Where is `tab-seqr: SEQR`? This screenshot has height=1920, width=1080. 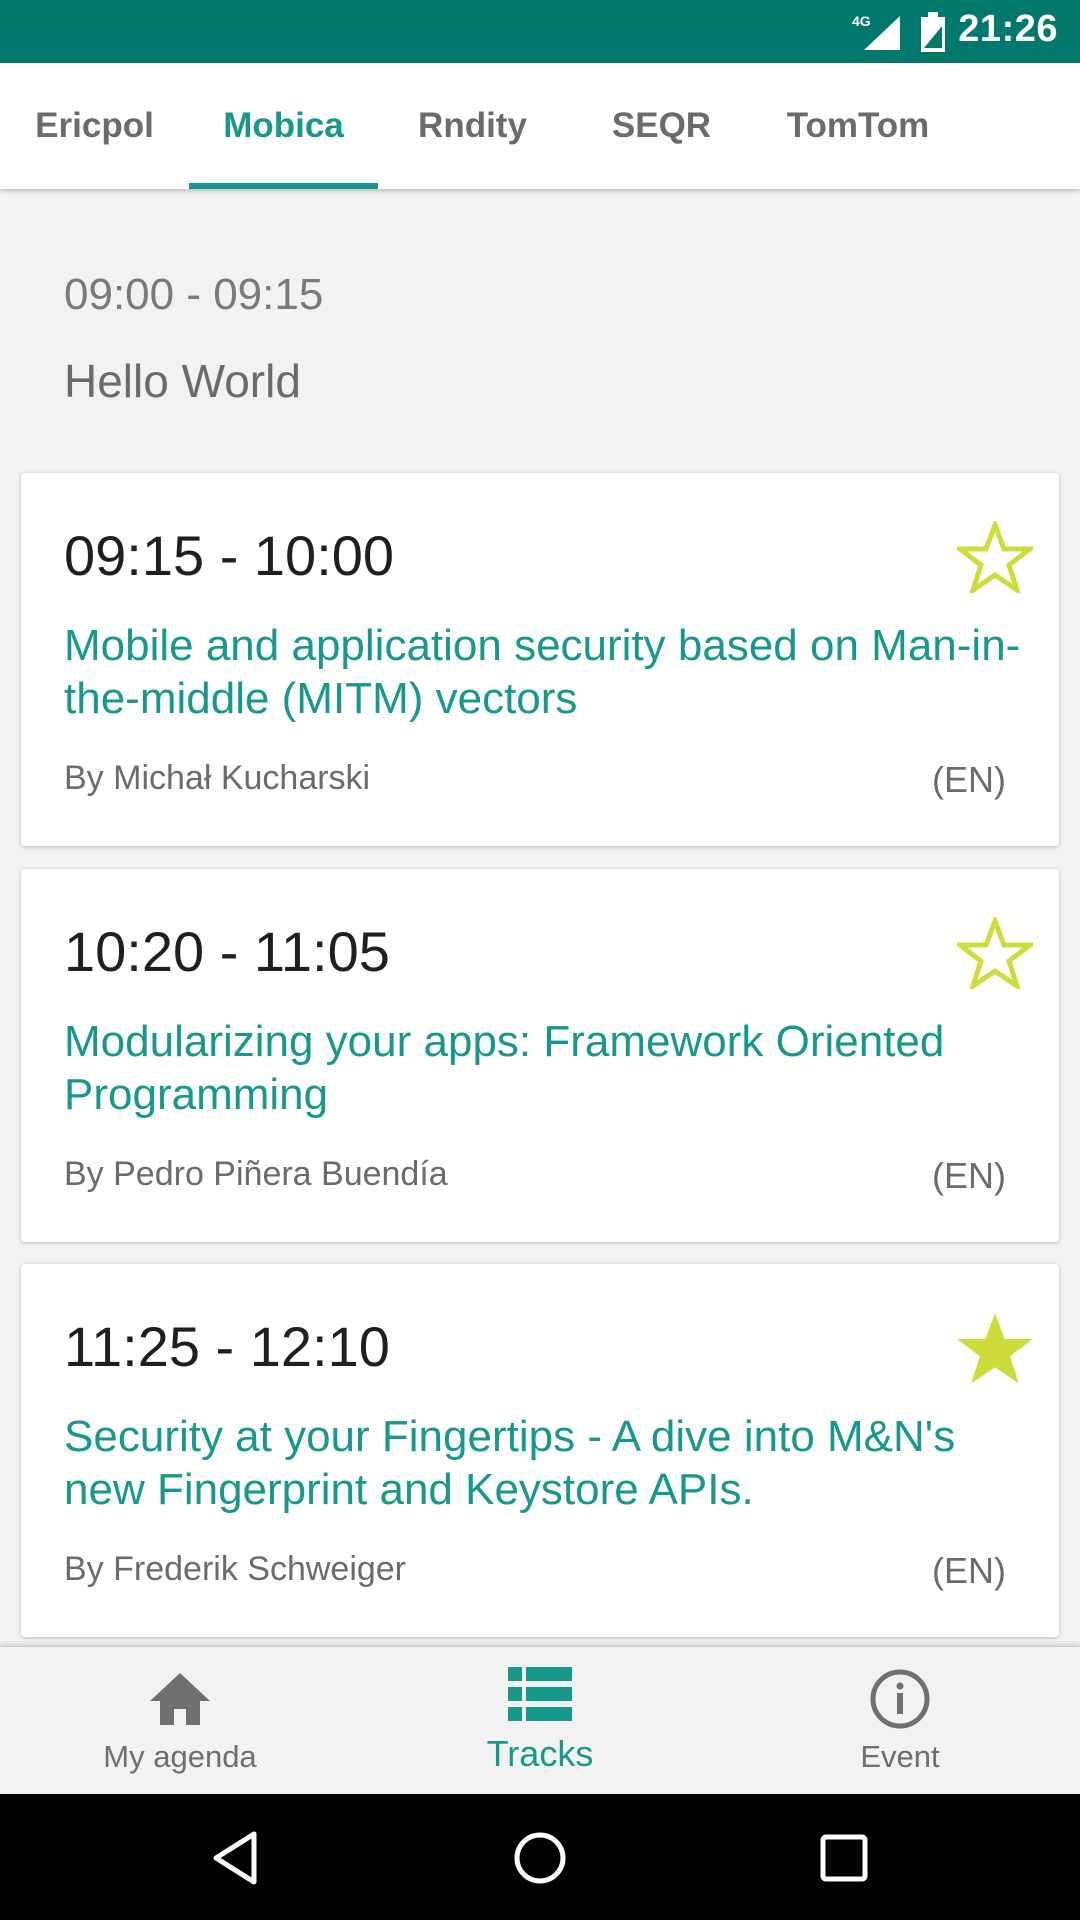
tab-seqr: SEQR is located at coordinates (661, 126).